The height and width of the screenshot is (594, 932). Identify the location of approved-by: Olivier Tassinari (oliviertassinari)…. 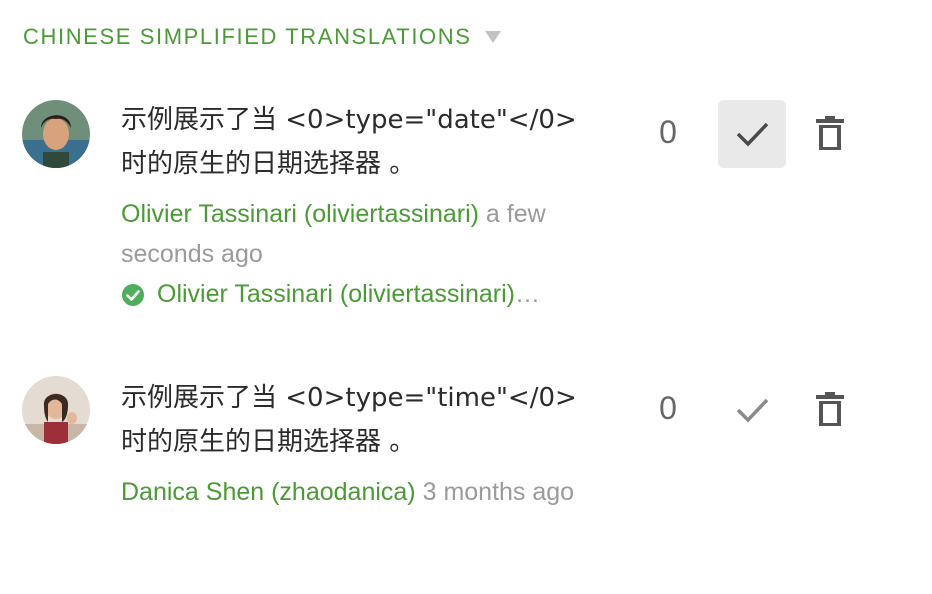
(356, 294).